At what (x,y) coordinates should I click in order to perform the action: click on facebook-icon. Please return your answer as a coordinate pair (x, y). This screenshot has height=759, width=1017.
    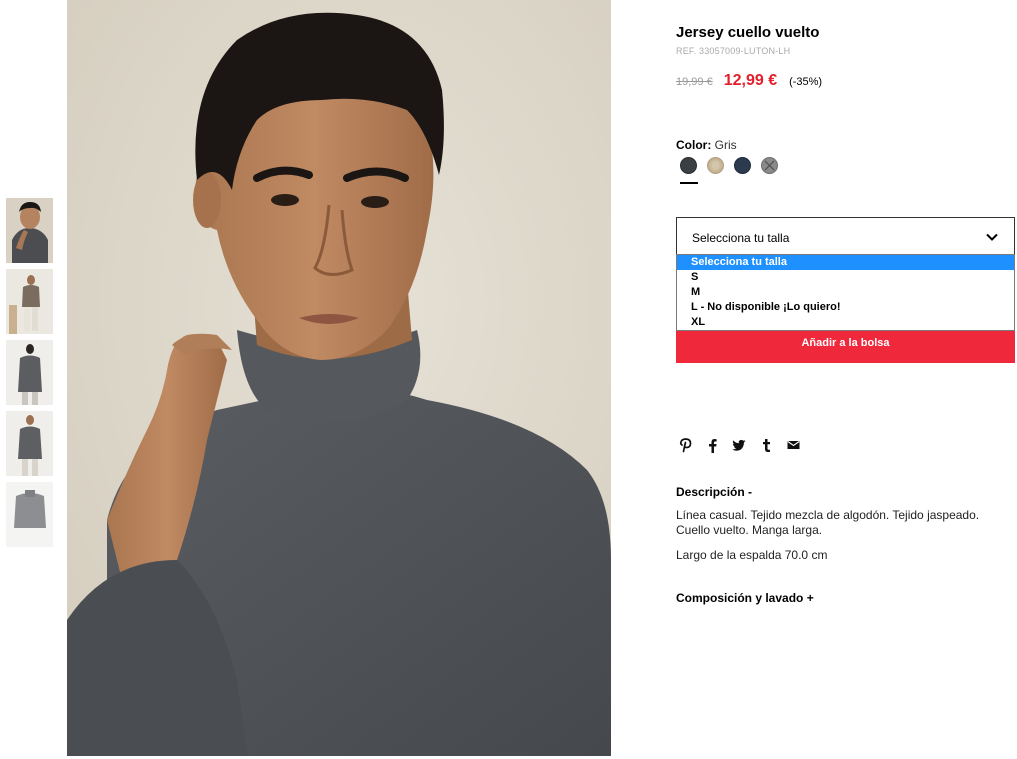
    Looking at the image, I should click on (712, 445).